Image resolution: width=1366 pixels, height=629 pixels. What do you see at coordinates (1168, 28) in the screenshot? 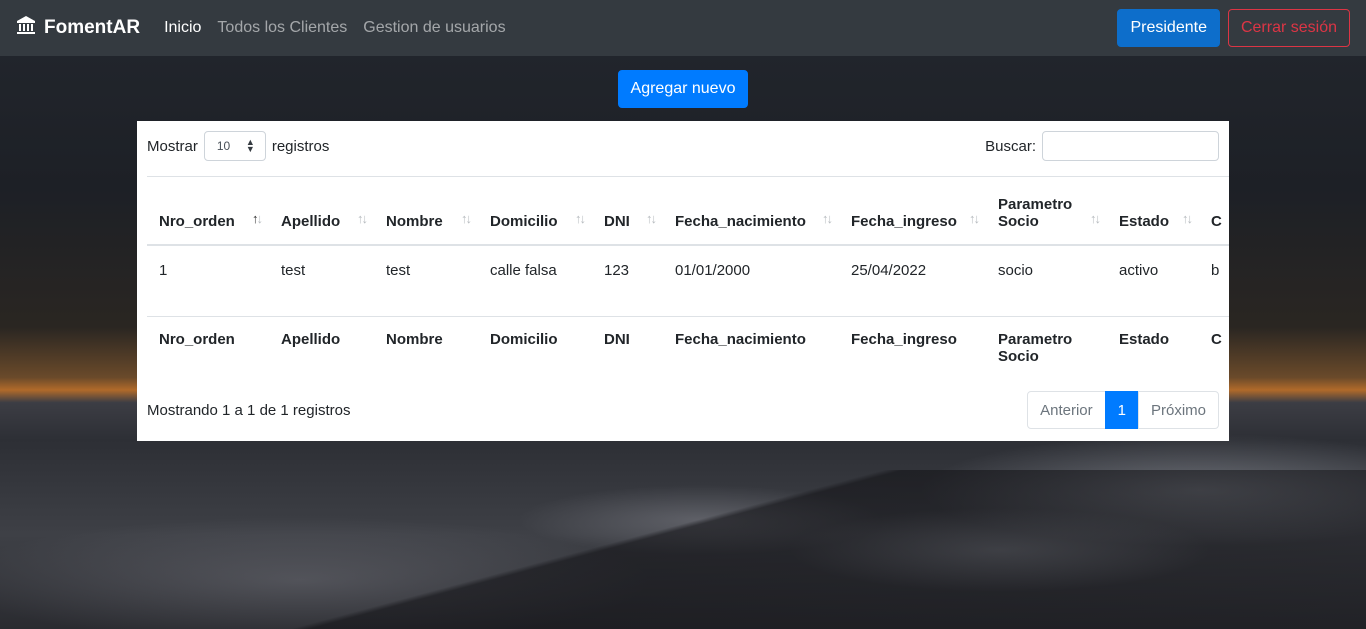
I see `role-button: Presidente` at bounding box center [1168, 28].